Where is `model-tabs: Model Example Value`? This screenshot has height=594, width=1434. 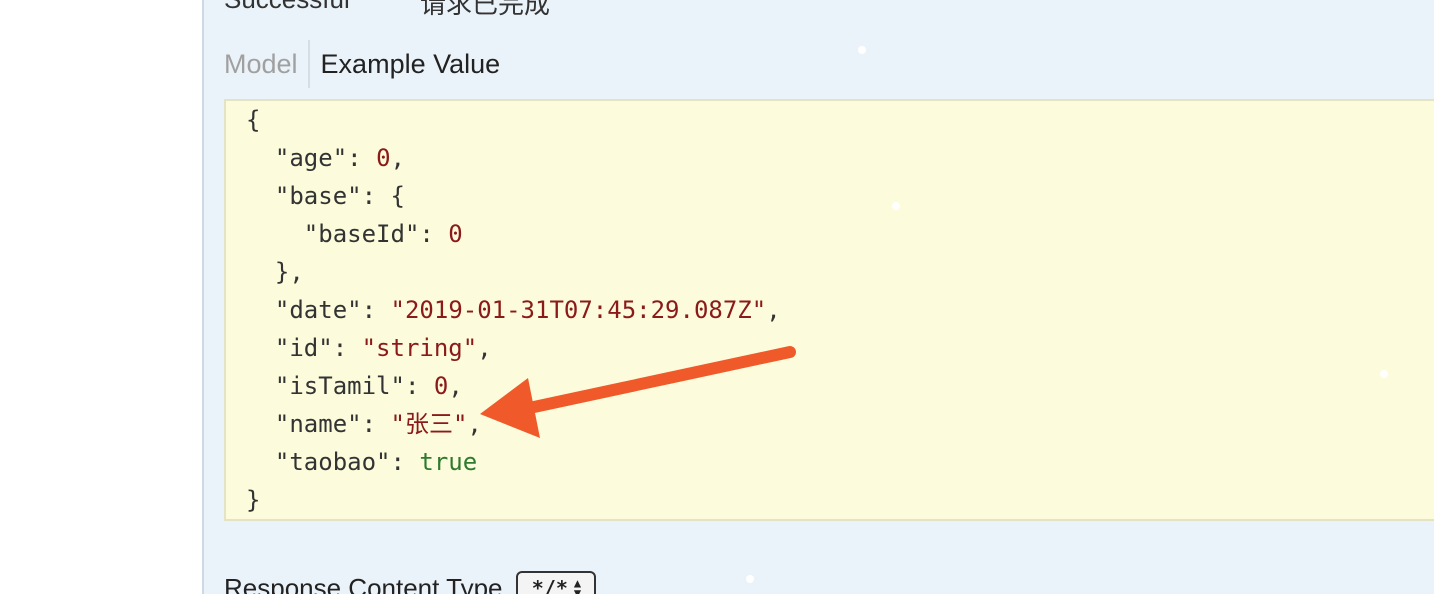
model-tabs: Model Example Value is located at coordinates (362, 64).